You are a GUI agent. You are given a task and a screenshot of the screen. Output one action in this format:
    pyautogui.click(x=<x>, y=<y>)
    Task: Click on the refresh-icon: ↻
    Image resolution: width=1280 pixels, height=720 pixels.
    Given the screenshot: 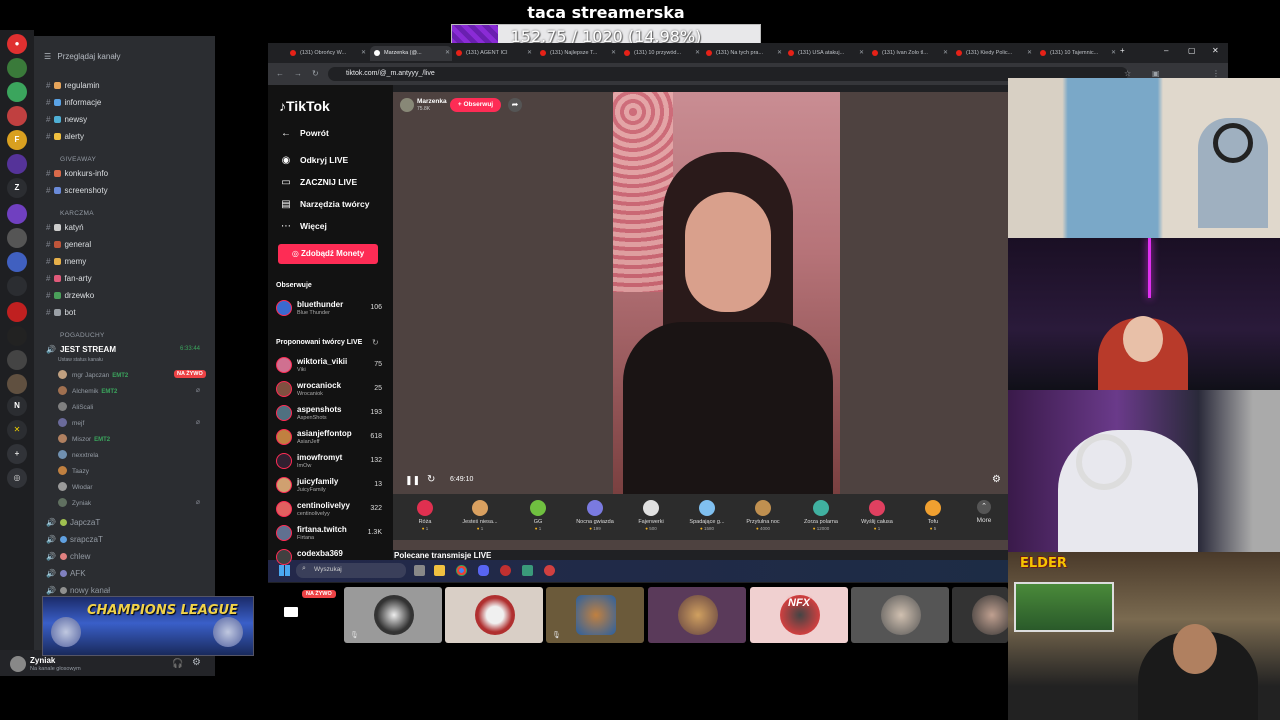 What is the action you would take?
    pyautogui.click(x=375, y=342)
    